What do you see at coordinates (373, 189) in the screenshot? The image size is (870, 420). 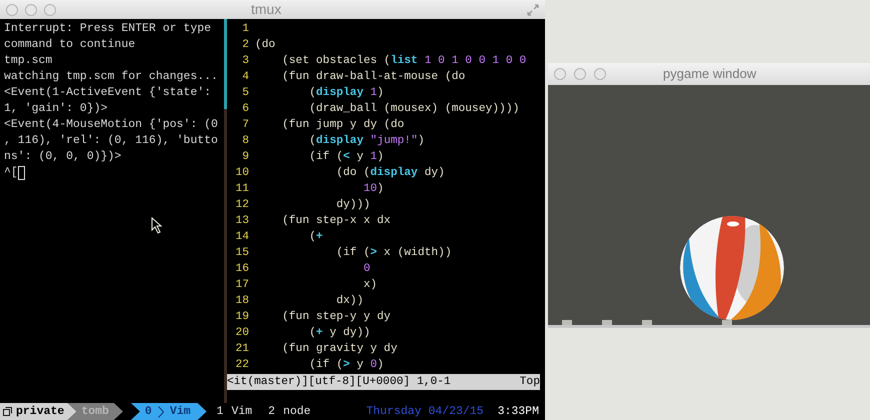 I see `code-line: 10)` at bounding box center [373, 189].